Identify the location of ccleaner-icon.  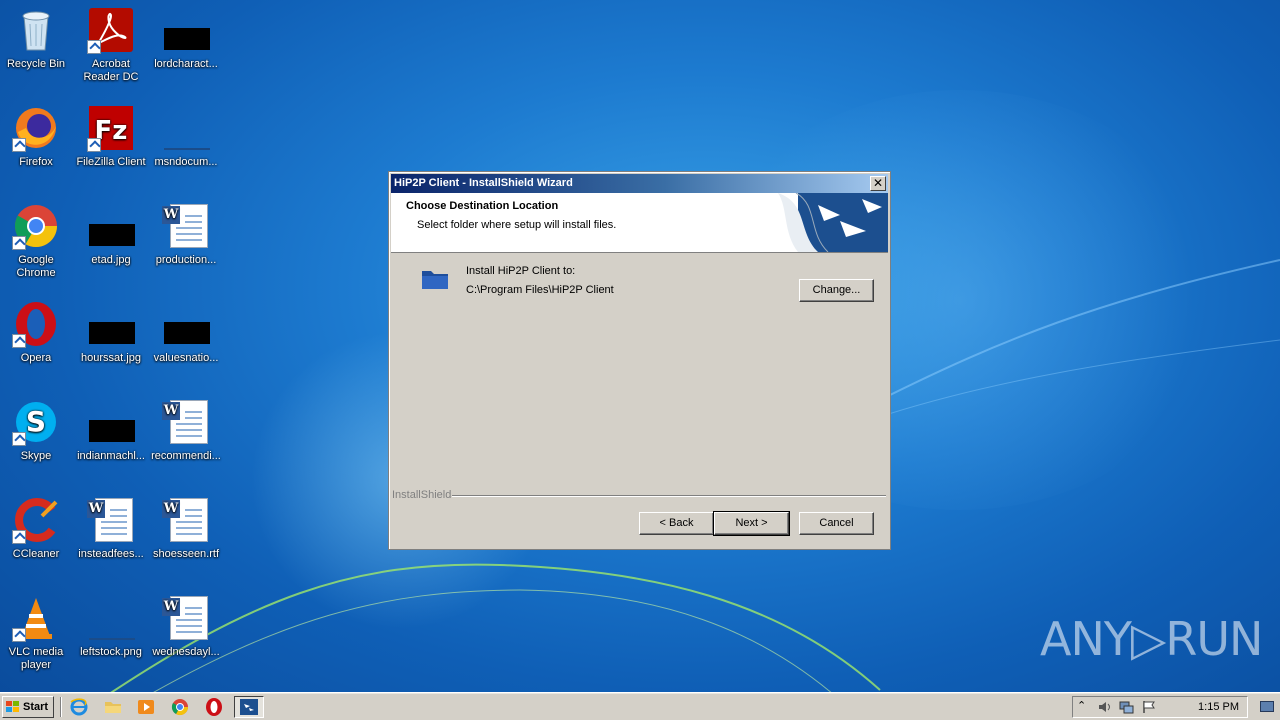
(36, 520).